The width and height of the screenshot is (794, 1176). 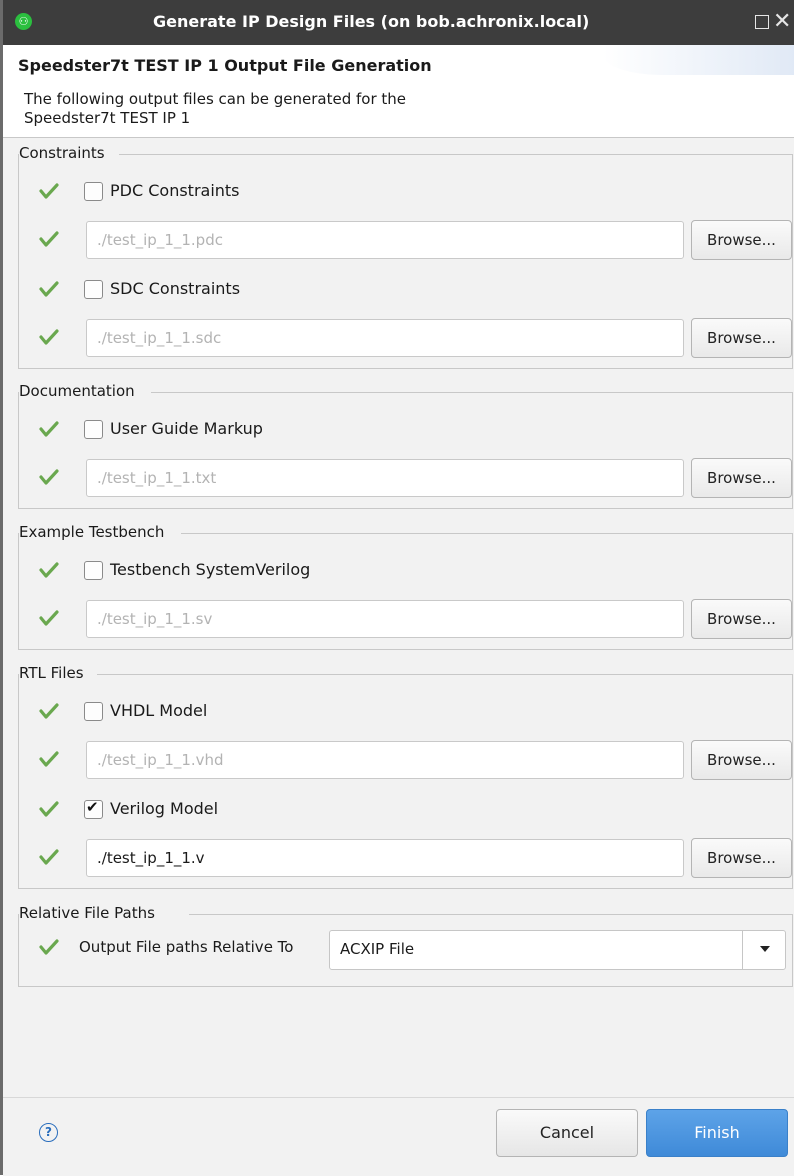 I want to click on guide-path-field: ./test_ip_1_1.txt, so click(x=385, y=478).